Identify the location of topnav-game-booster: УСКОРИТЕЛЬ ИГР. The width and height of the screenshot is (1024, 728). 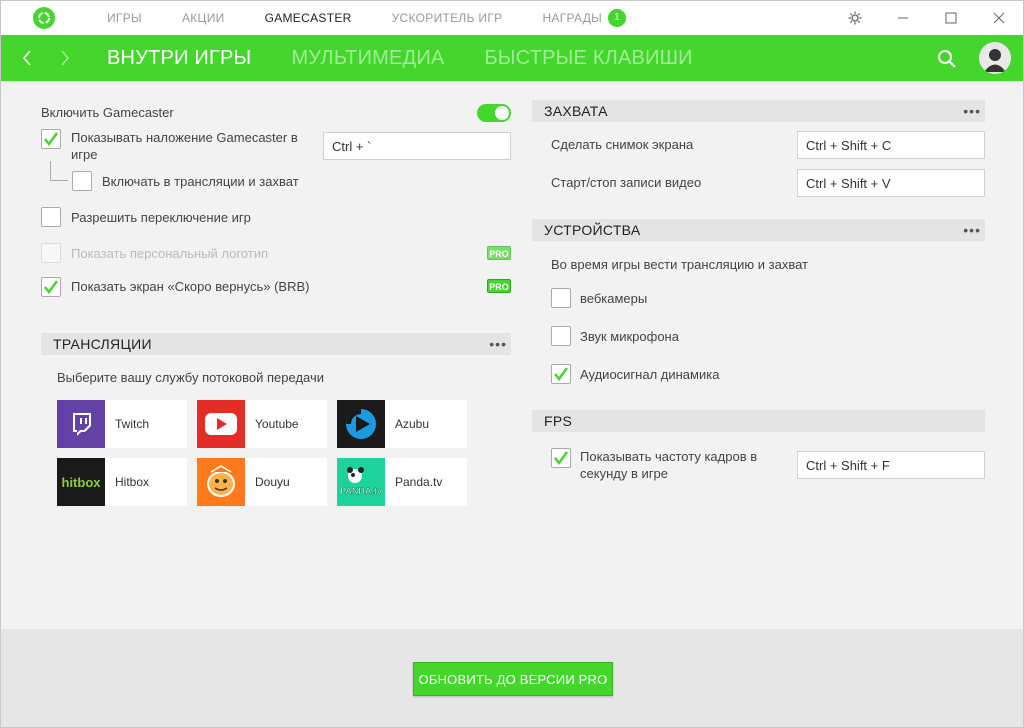
(447, 18).